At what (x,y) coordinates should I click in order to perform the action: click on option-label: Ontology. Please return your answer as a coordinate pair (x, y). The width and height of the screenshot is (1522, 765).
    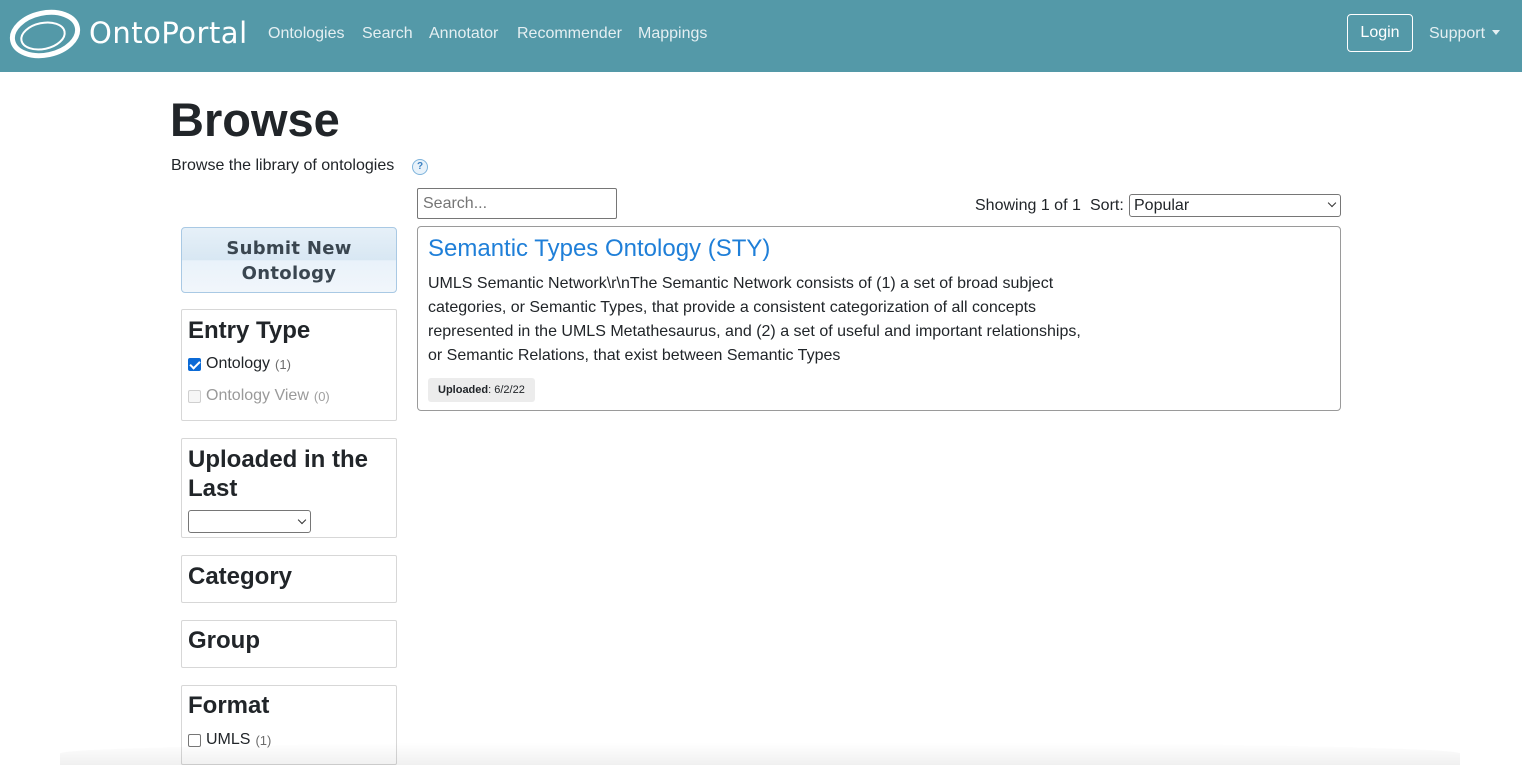
    Looking at the image, I should click on (238, 363).